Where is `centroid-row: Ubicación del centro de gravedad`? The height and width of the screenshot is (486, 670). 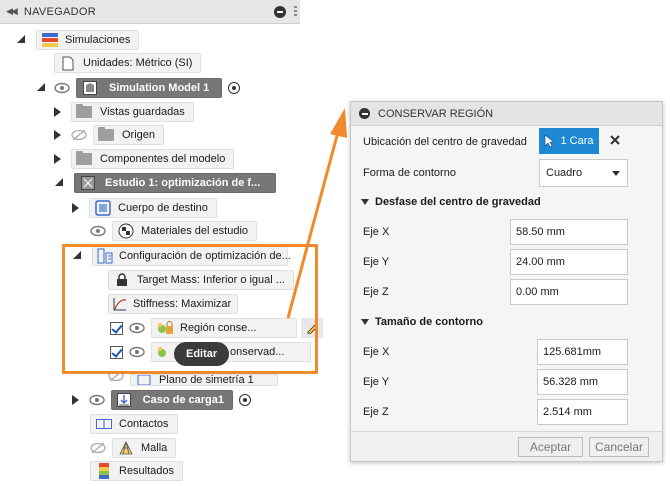 centroid-row: Ubicación del centro de gravedad is located at coordinates (445, 142).